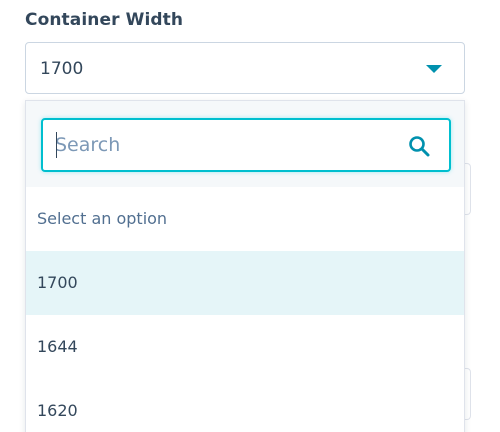  What do you see at coordinates (57, 410) in the screenshot?
I see `option-label: 1620` at bounding box center [57, 410].